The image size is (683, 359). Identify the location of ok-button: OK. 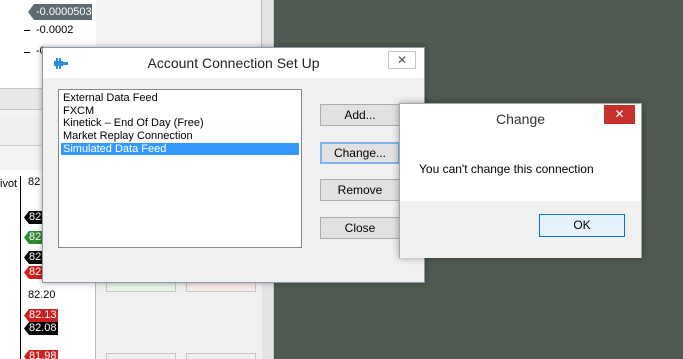
(582, 225).